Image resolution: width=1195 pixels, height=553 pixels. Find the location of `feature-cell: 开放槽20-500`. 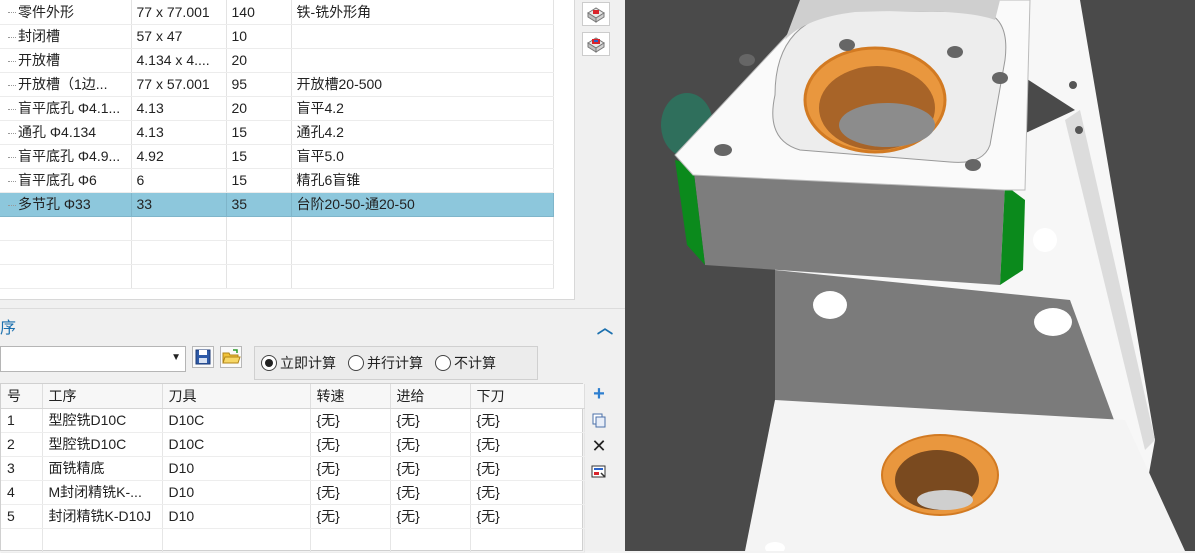

feature-cell: 开放槽20-500 is located at coordinates (422, 84).